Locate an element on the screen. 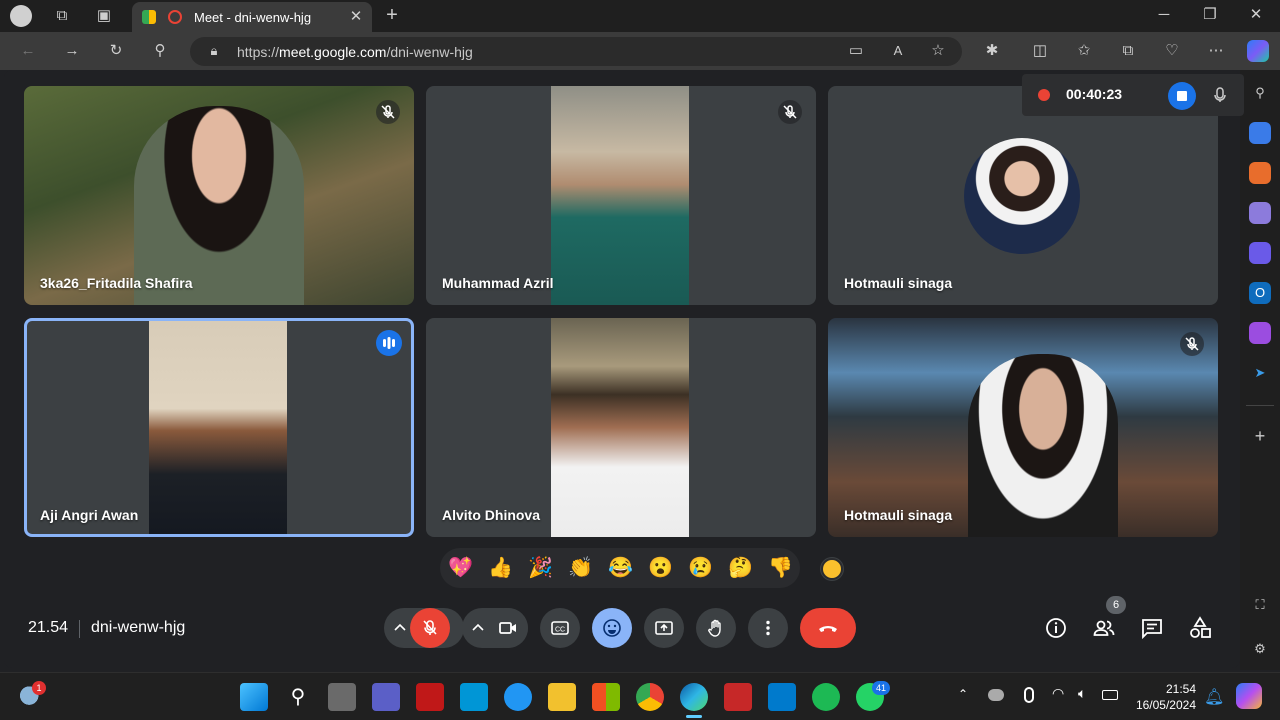  reaction-surprised: 😮 is located at coordinates (660, 568).